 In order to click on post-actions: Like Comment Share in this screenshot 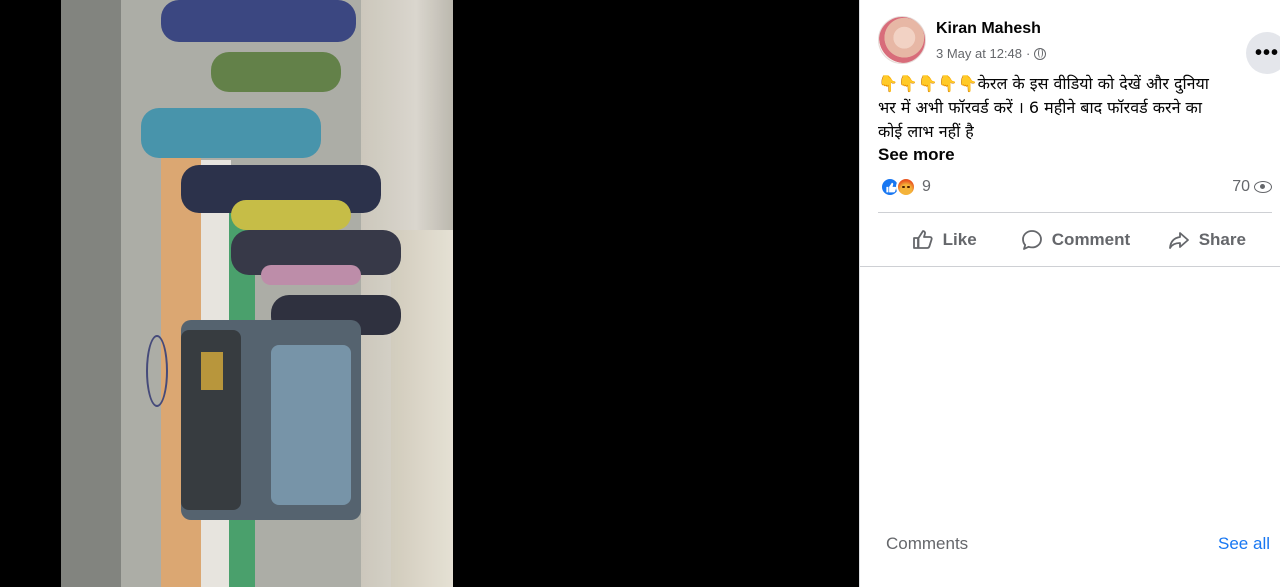, I will do `click(1075, 240)`.